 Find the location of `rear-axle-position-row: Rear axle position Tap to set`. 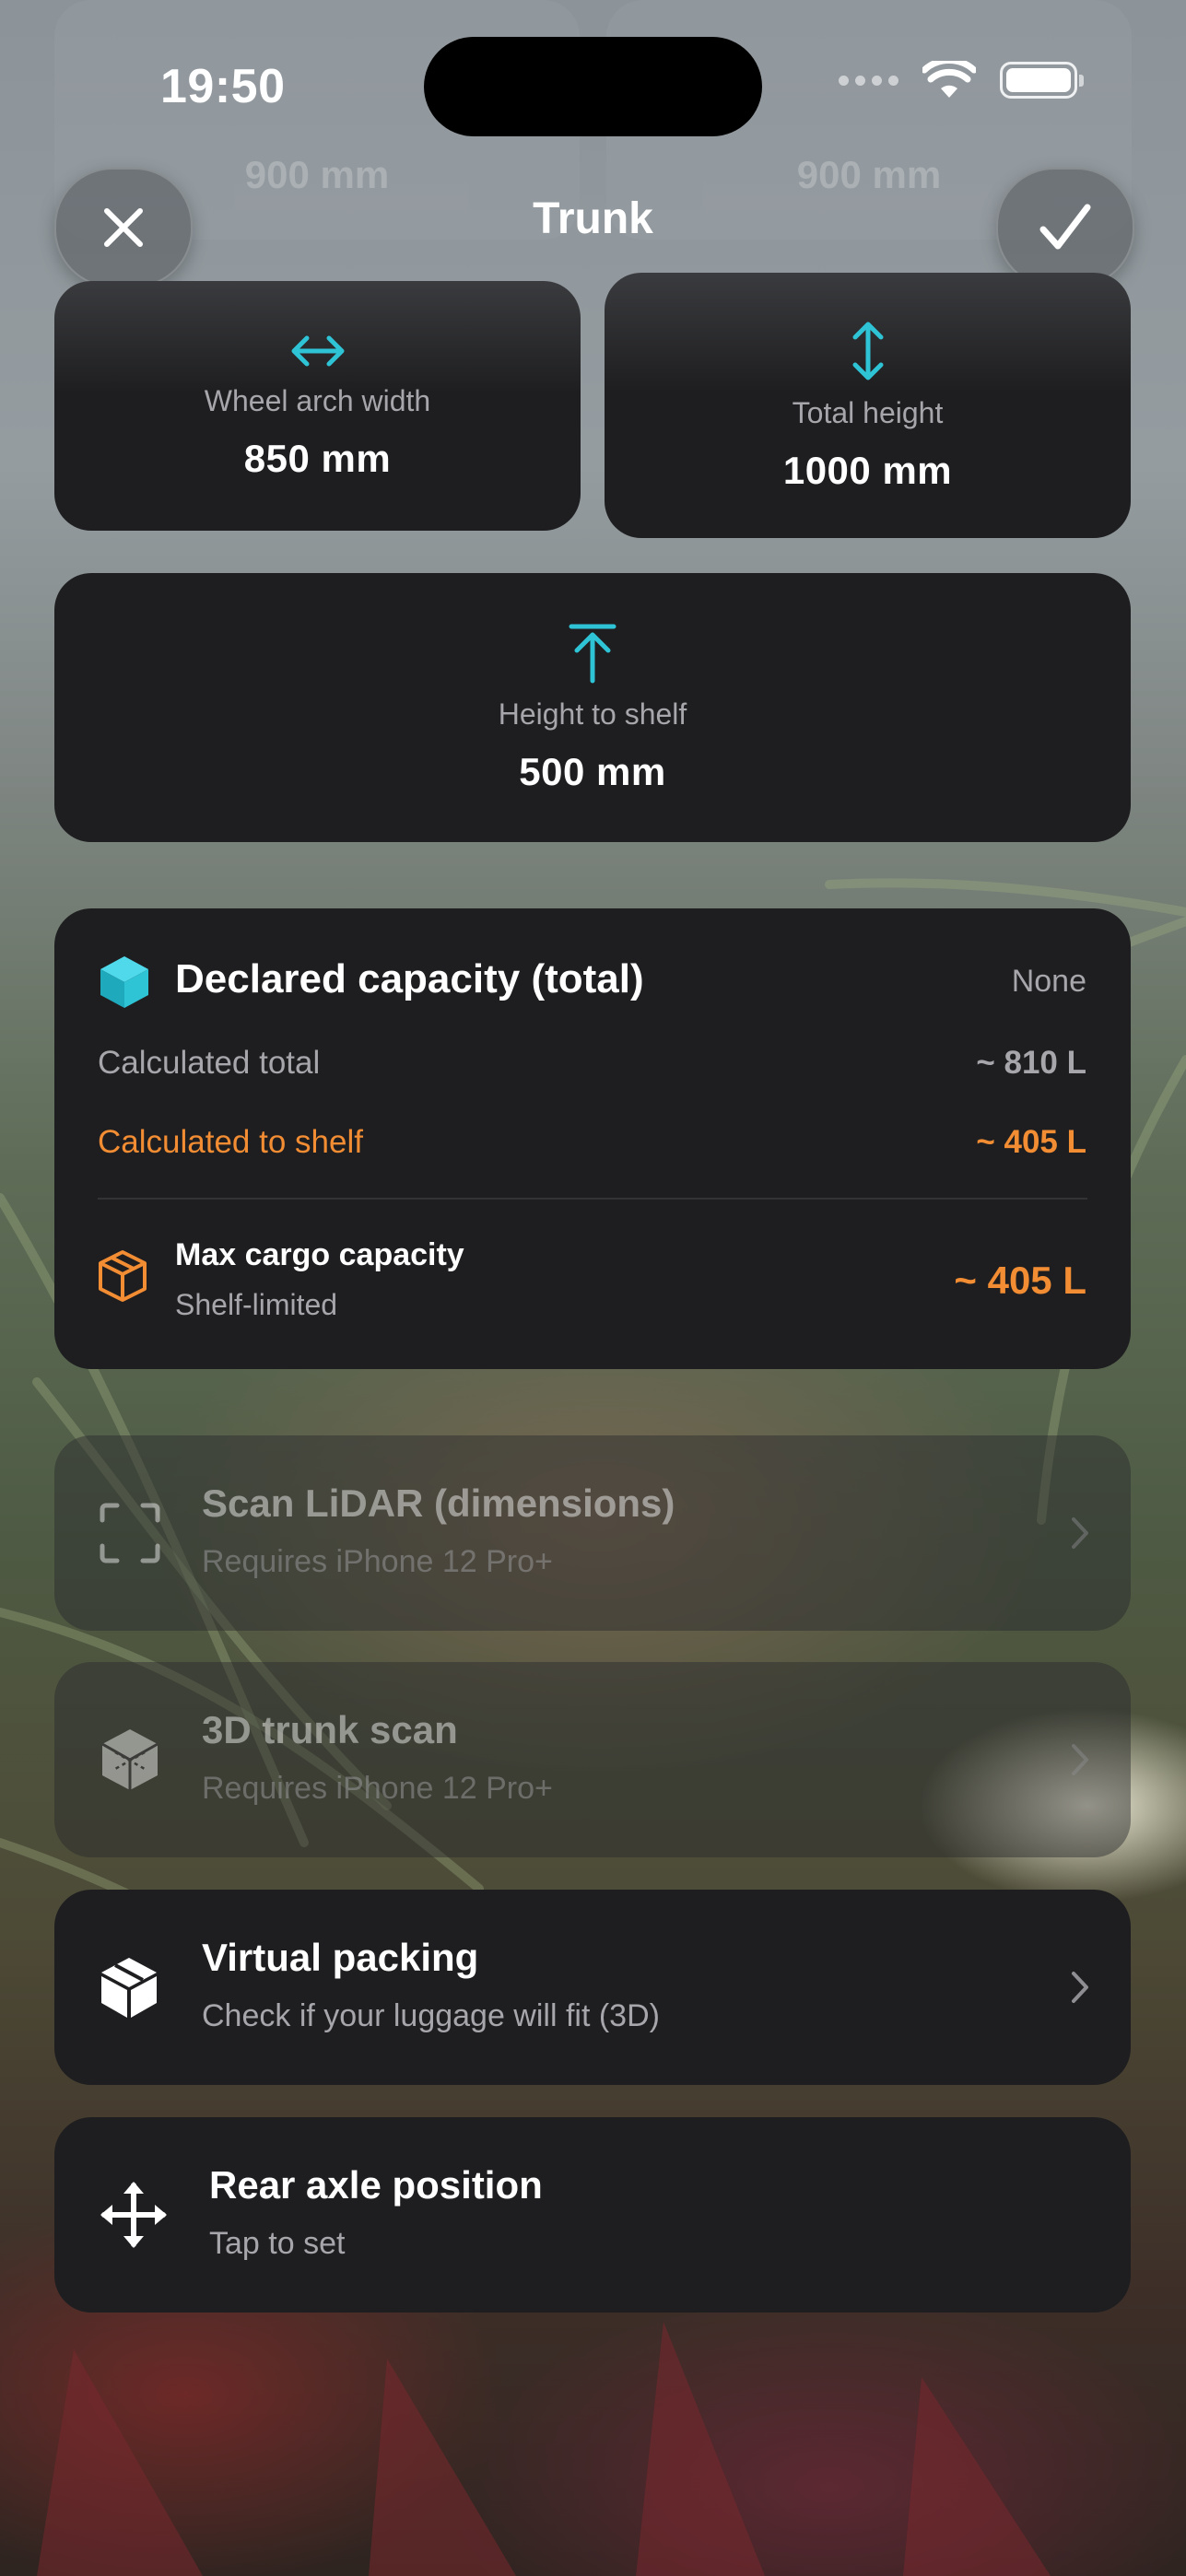

rear-axle-position-row: Rear axle position Tap to set is located at coordinates (592, 2215).